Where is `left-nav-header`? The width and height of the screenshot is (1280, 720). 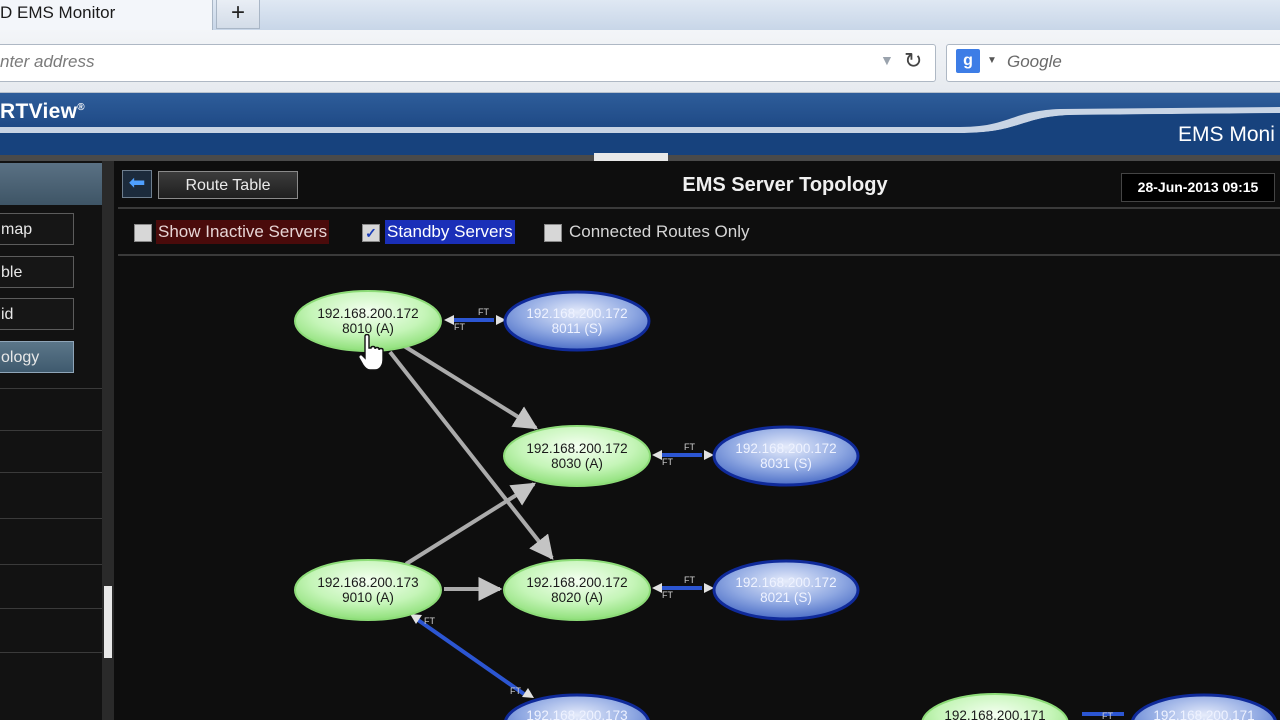 left-nav-header is located at coordinates (51, 184).